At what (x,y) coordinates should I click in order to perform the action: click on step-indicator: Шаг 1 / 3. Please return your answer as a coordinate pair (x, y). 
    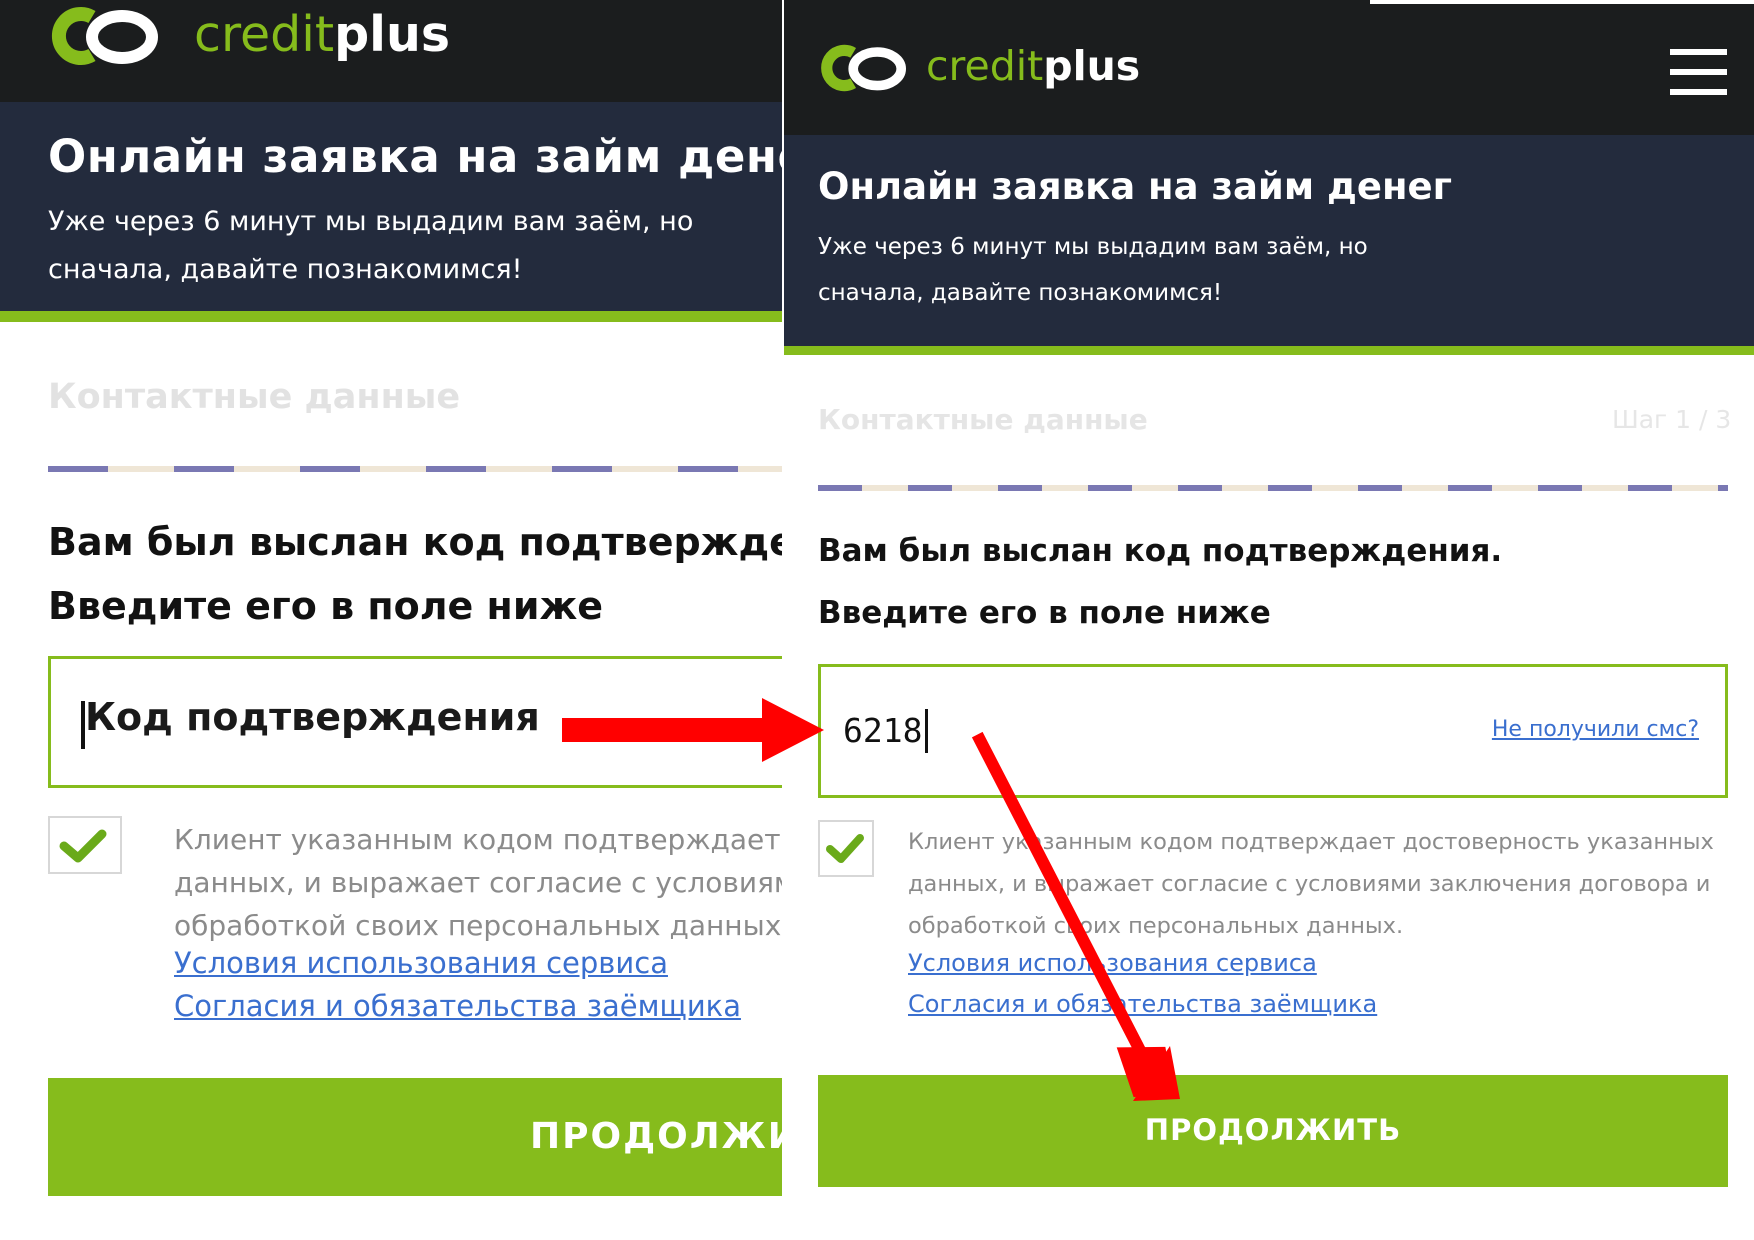
    Looking at the image, I should click on (1672, 419).